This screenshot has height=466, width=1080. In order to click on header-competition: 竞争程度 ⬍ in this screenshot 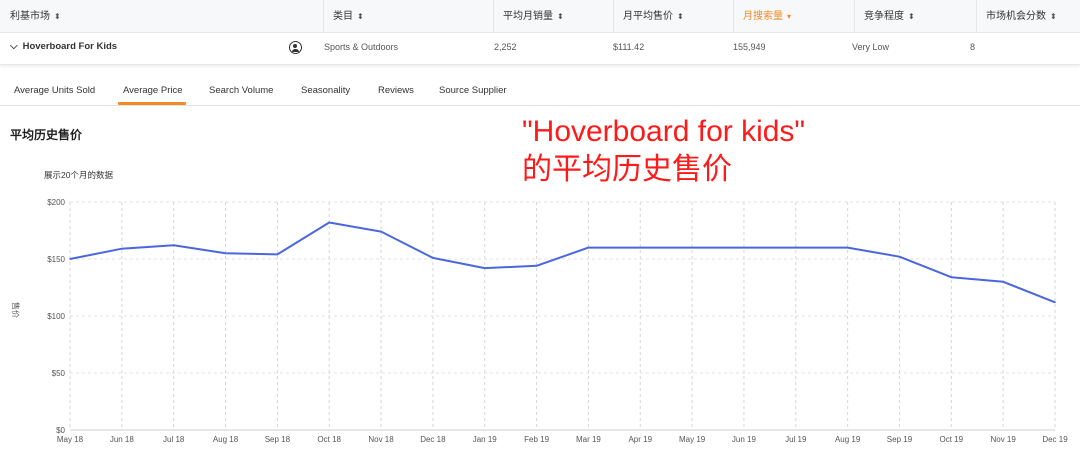, I will do `click(915, 16)`.